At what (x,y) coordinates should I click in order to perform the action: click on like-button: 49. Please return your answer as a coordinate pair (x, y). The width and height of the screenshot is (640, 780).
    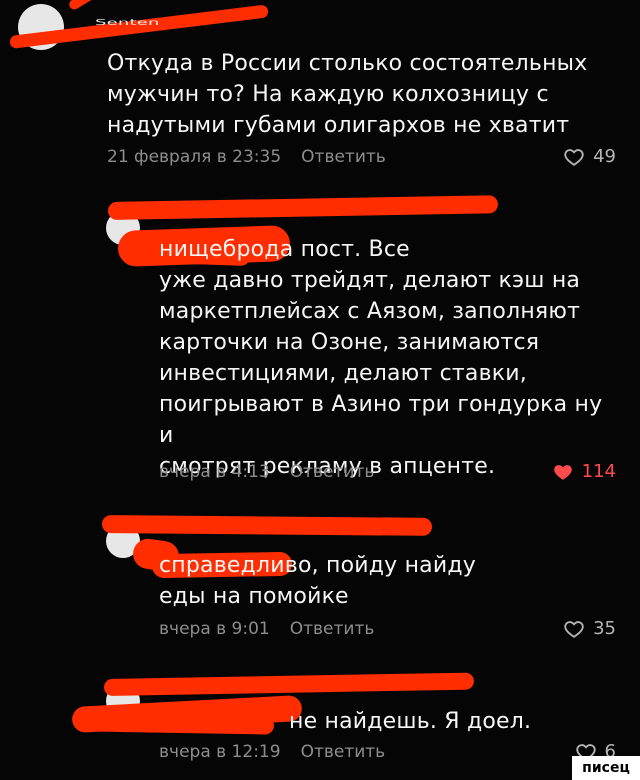
    Looking at the image, I should click on (589, 157).